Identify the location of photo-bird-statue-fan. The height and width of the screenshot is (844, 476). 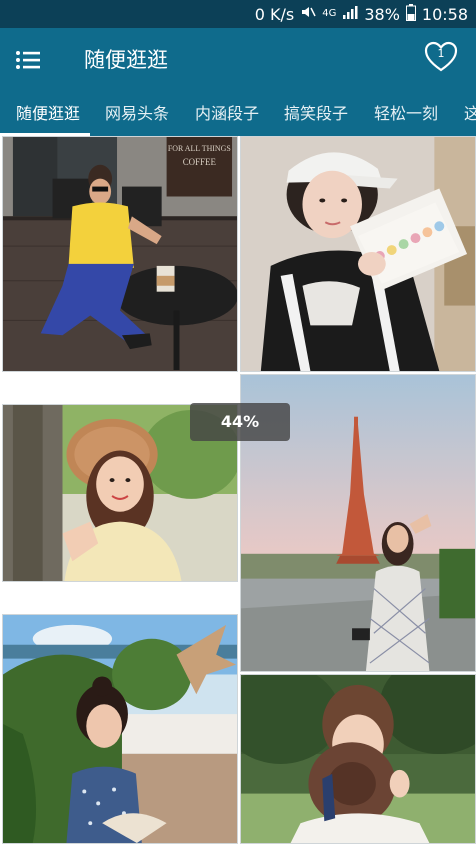
(120, 729).